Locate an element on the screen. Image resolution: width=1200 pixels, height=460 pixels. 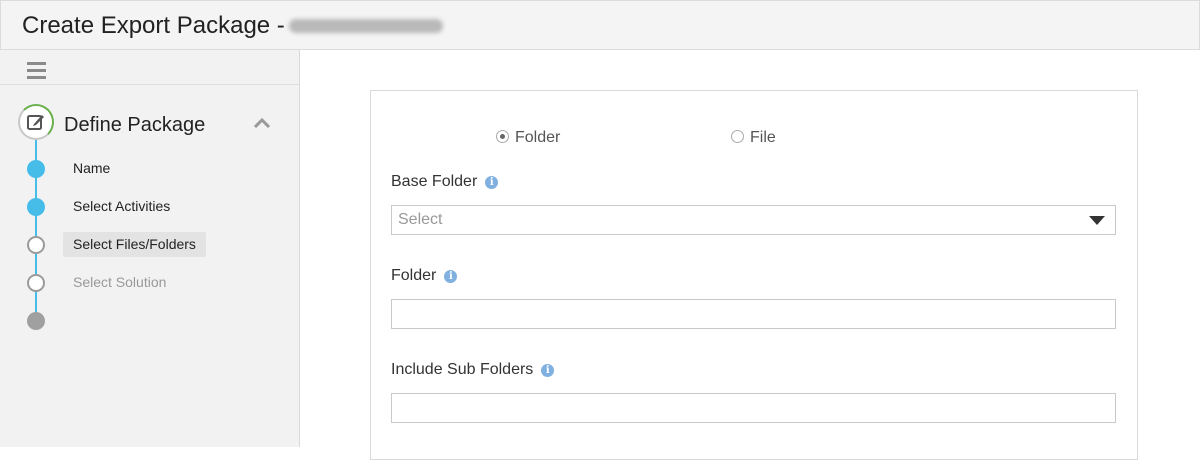
radio-unselected-icon is located at coordinates (737, 136).